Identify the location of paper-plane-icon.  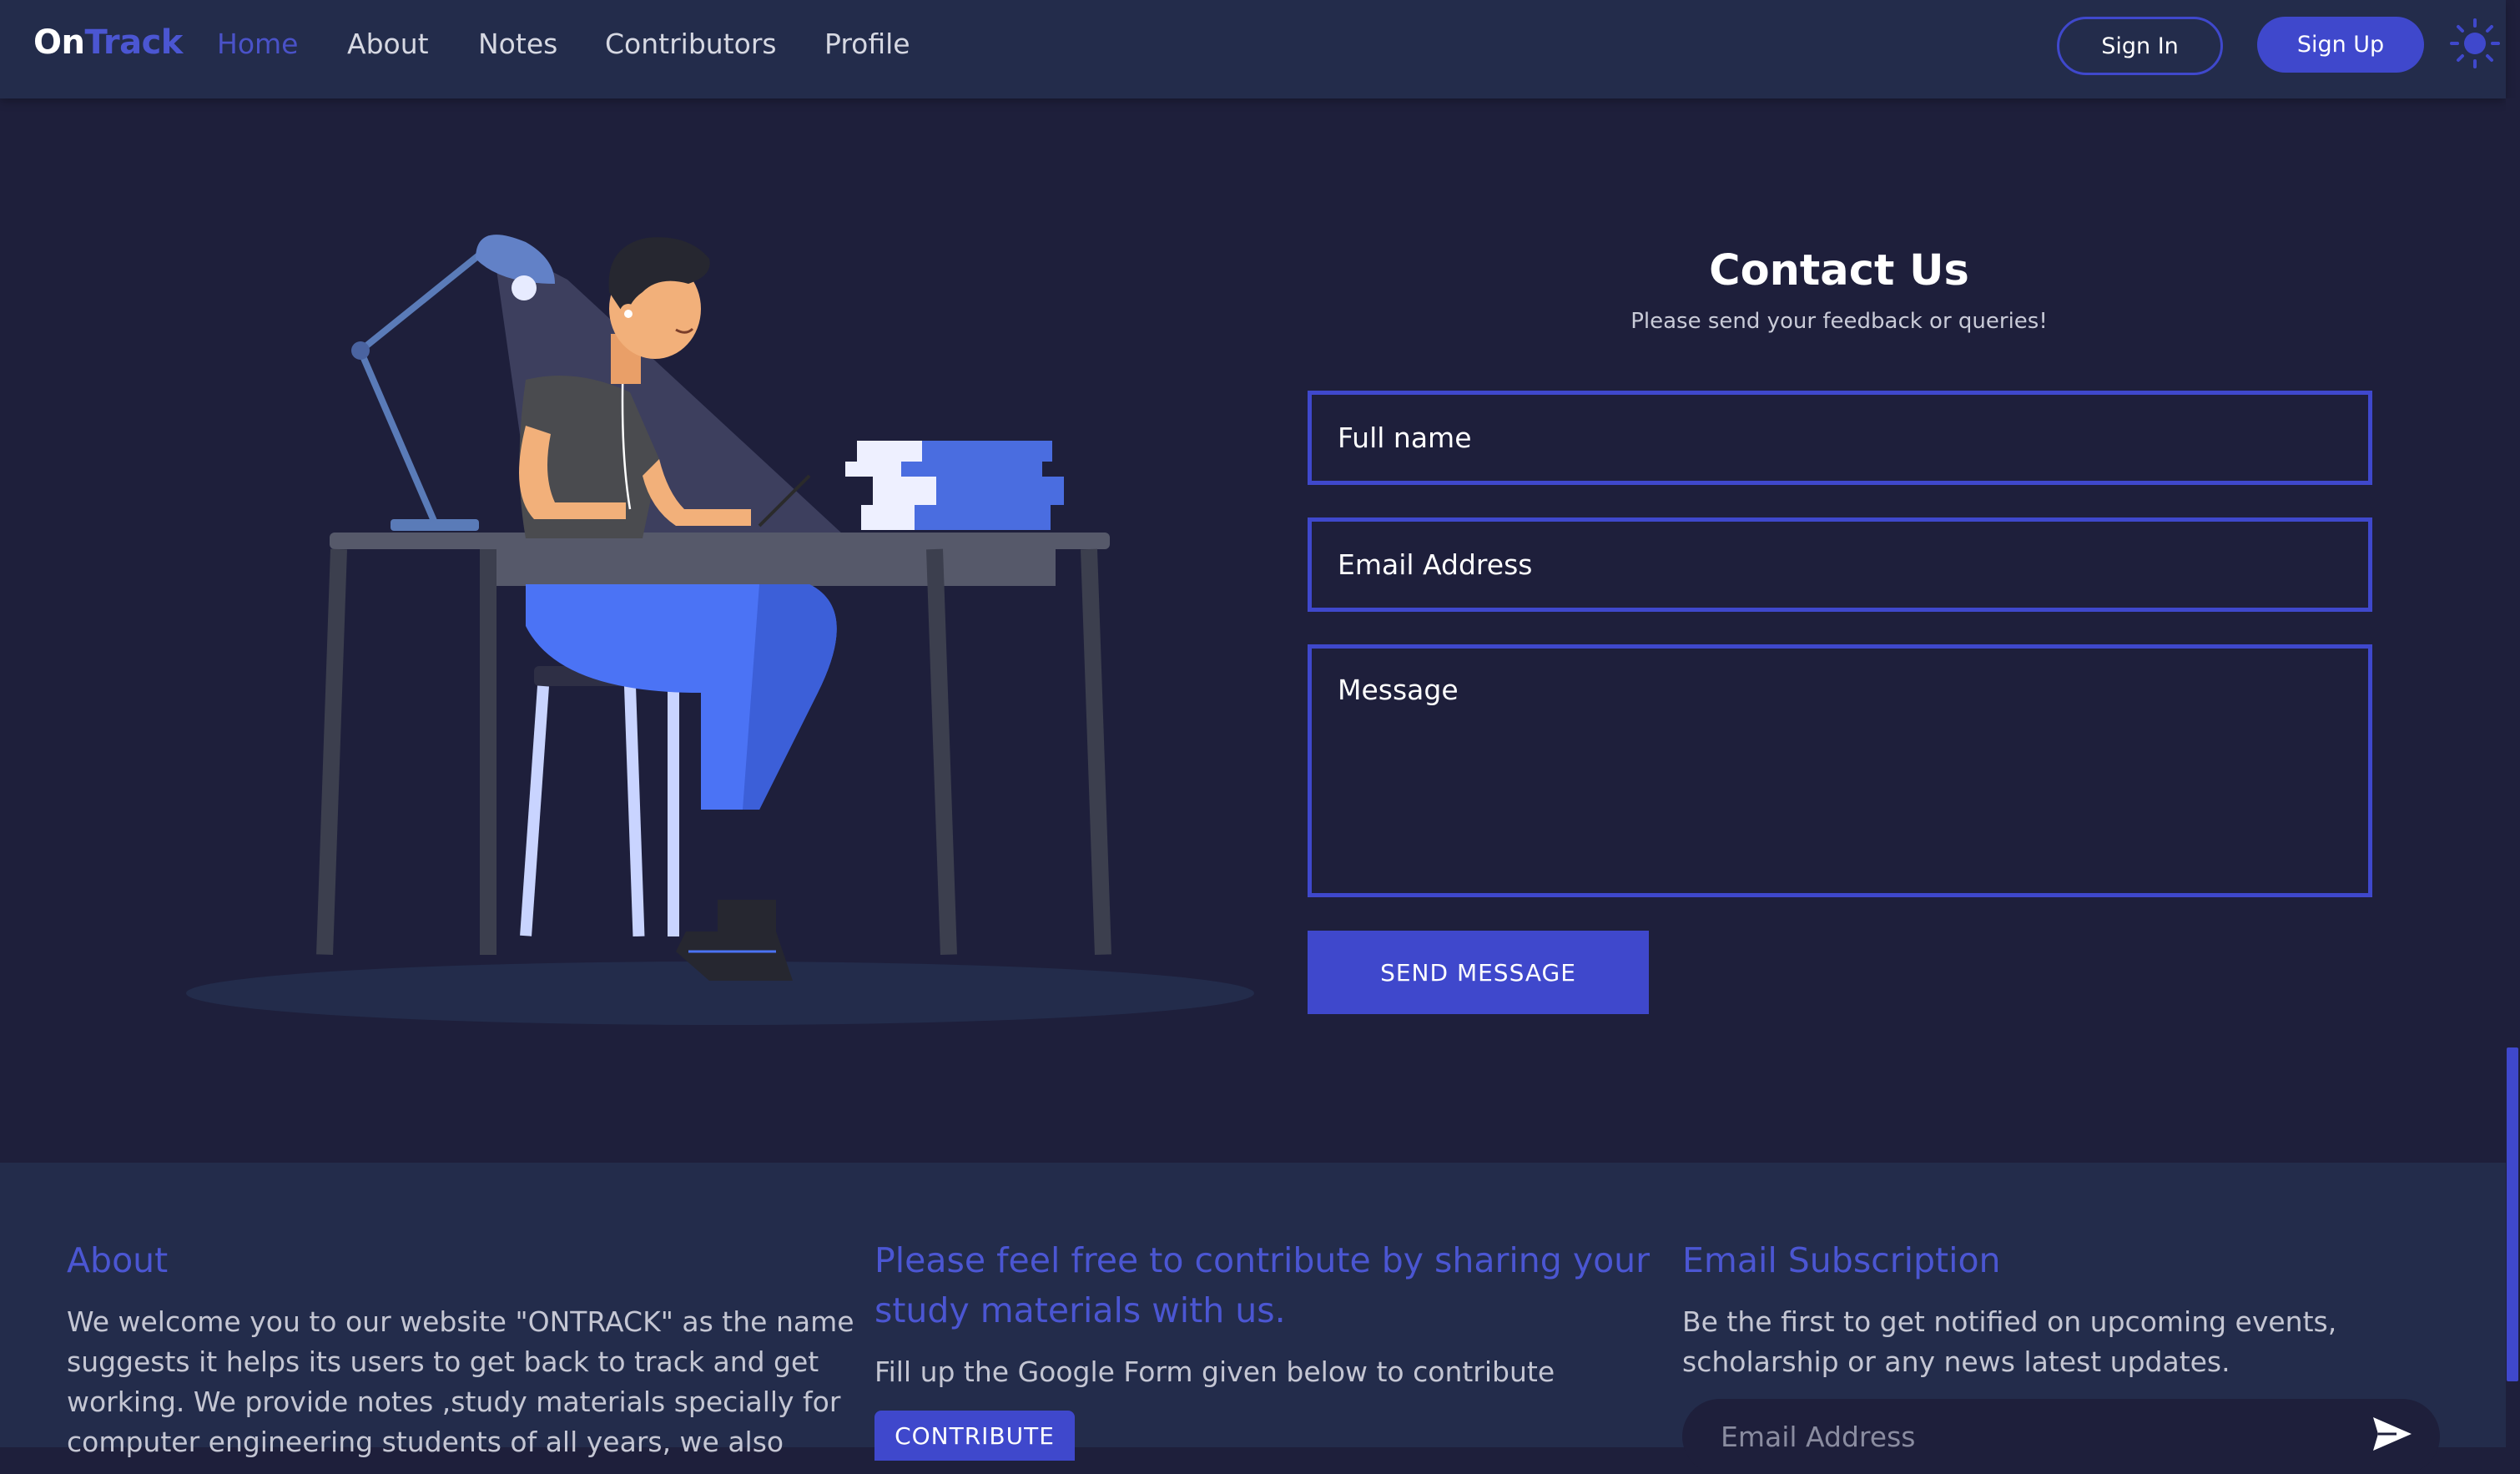
(2392, 1434).